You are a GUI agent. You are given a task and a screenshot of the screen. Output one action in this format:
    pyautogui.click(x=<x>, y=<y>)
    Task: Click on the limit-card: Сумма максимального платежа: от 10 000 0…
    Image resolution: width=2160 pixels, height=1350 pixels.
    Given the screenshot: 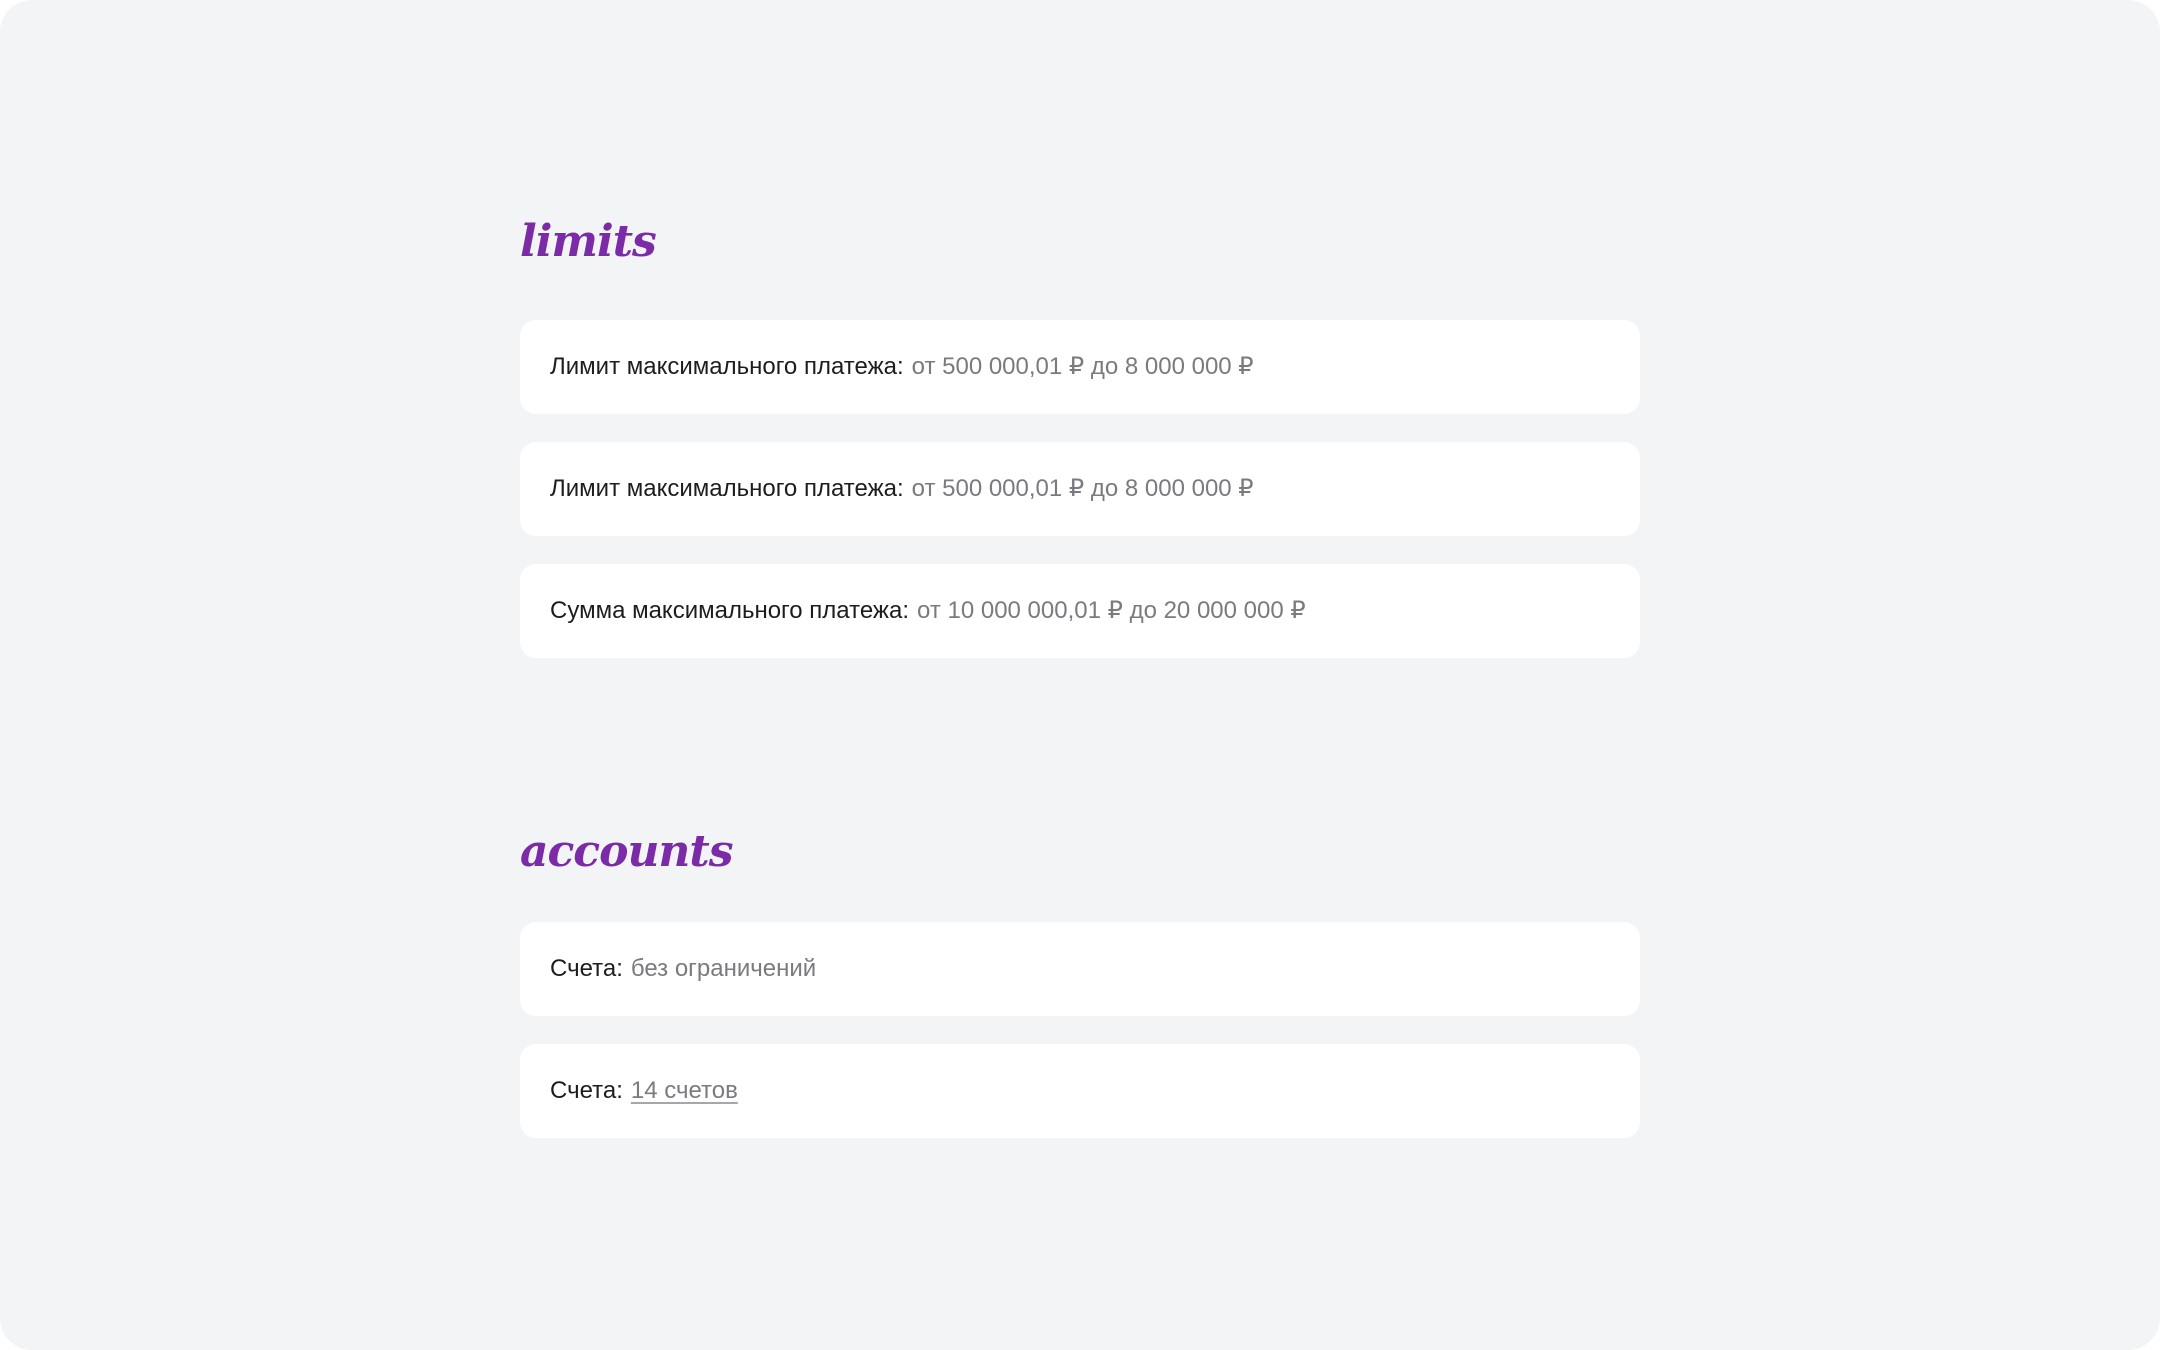 What is the action you would take?
    pyautogui.click(x=1080, y=611)
    